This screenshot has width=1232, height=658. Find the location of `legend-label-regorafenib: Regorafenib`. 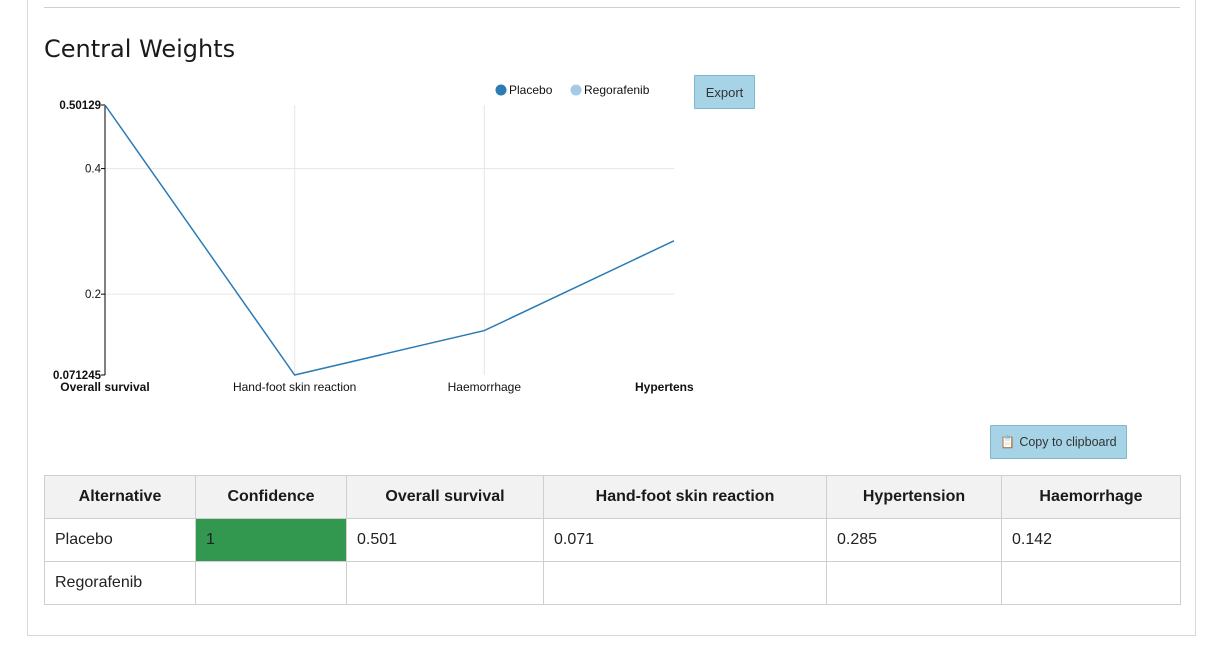

legend-label-regorafenib: Regorafenib is located at coordinates (617, 90).